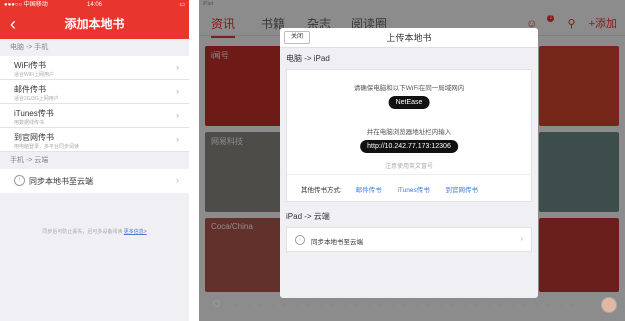  What do you see at coordinates (30, 65) in the screenshot?
I see `item-title: WiFi传书` at bounding box center [30, 65].